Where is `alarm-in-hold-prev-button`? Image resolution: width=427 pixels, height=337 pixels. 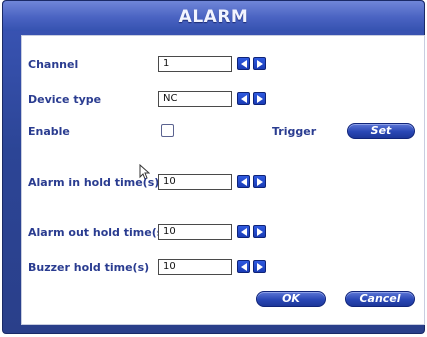
alarm-in-hold-prev-button is located at coordinates (243, 181).